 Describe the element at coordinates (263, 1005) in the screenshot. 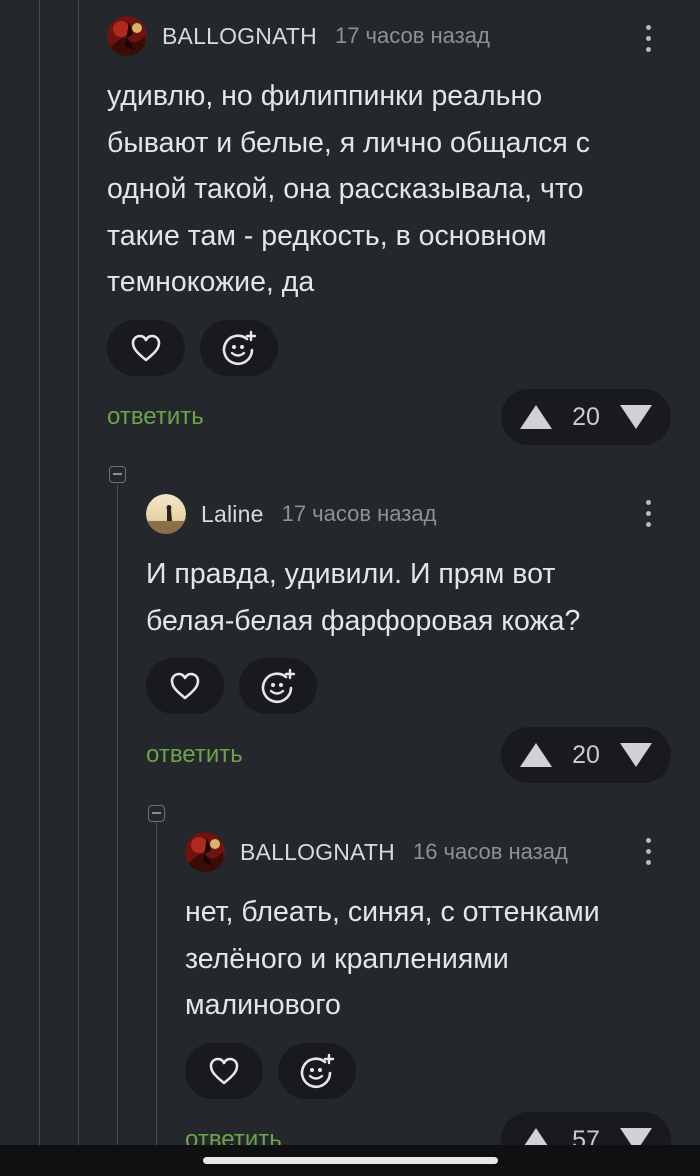

I see `comment-text-line: малинового` at that location.